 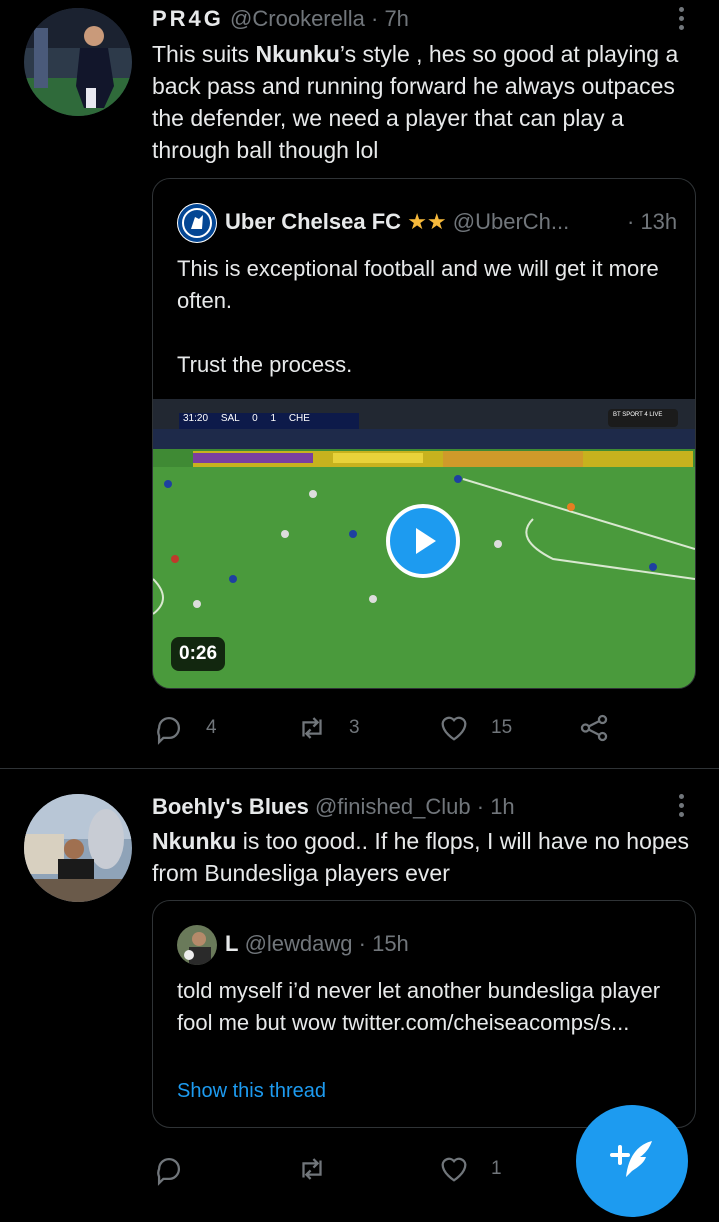 I want to click on handle: @finished_Club, so click(x=393, y=806).